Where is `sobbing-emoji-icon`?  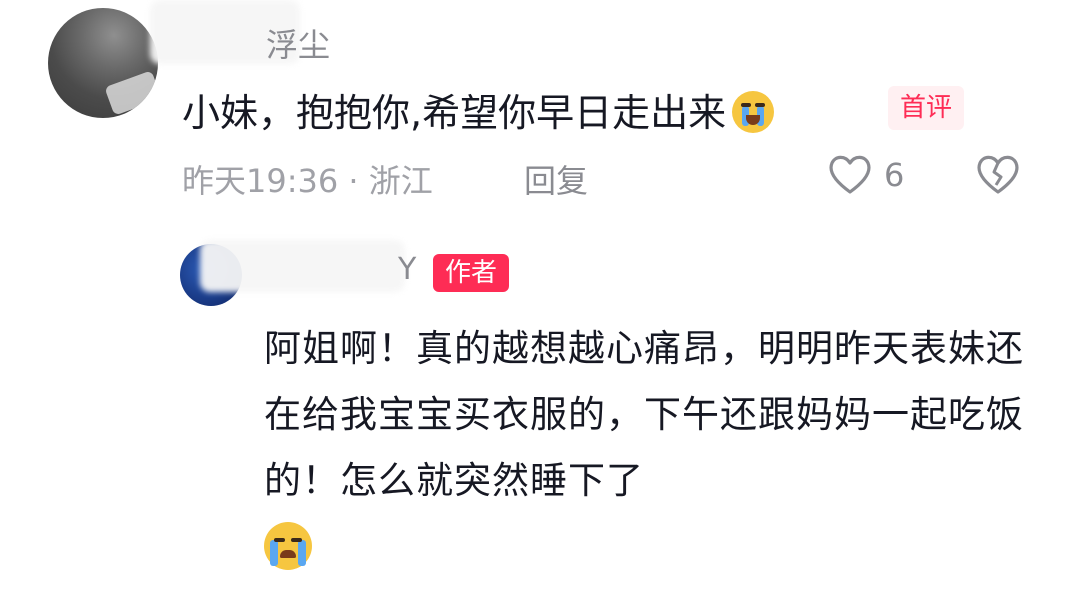 sobbing-emoji-icon is located at coordinates (288, 546).